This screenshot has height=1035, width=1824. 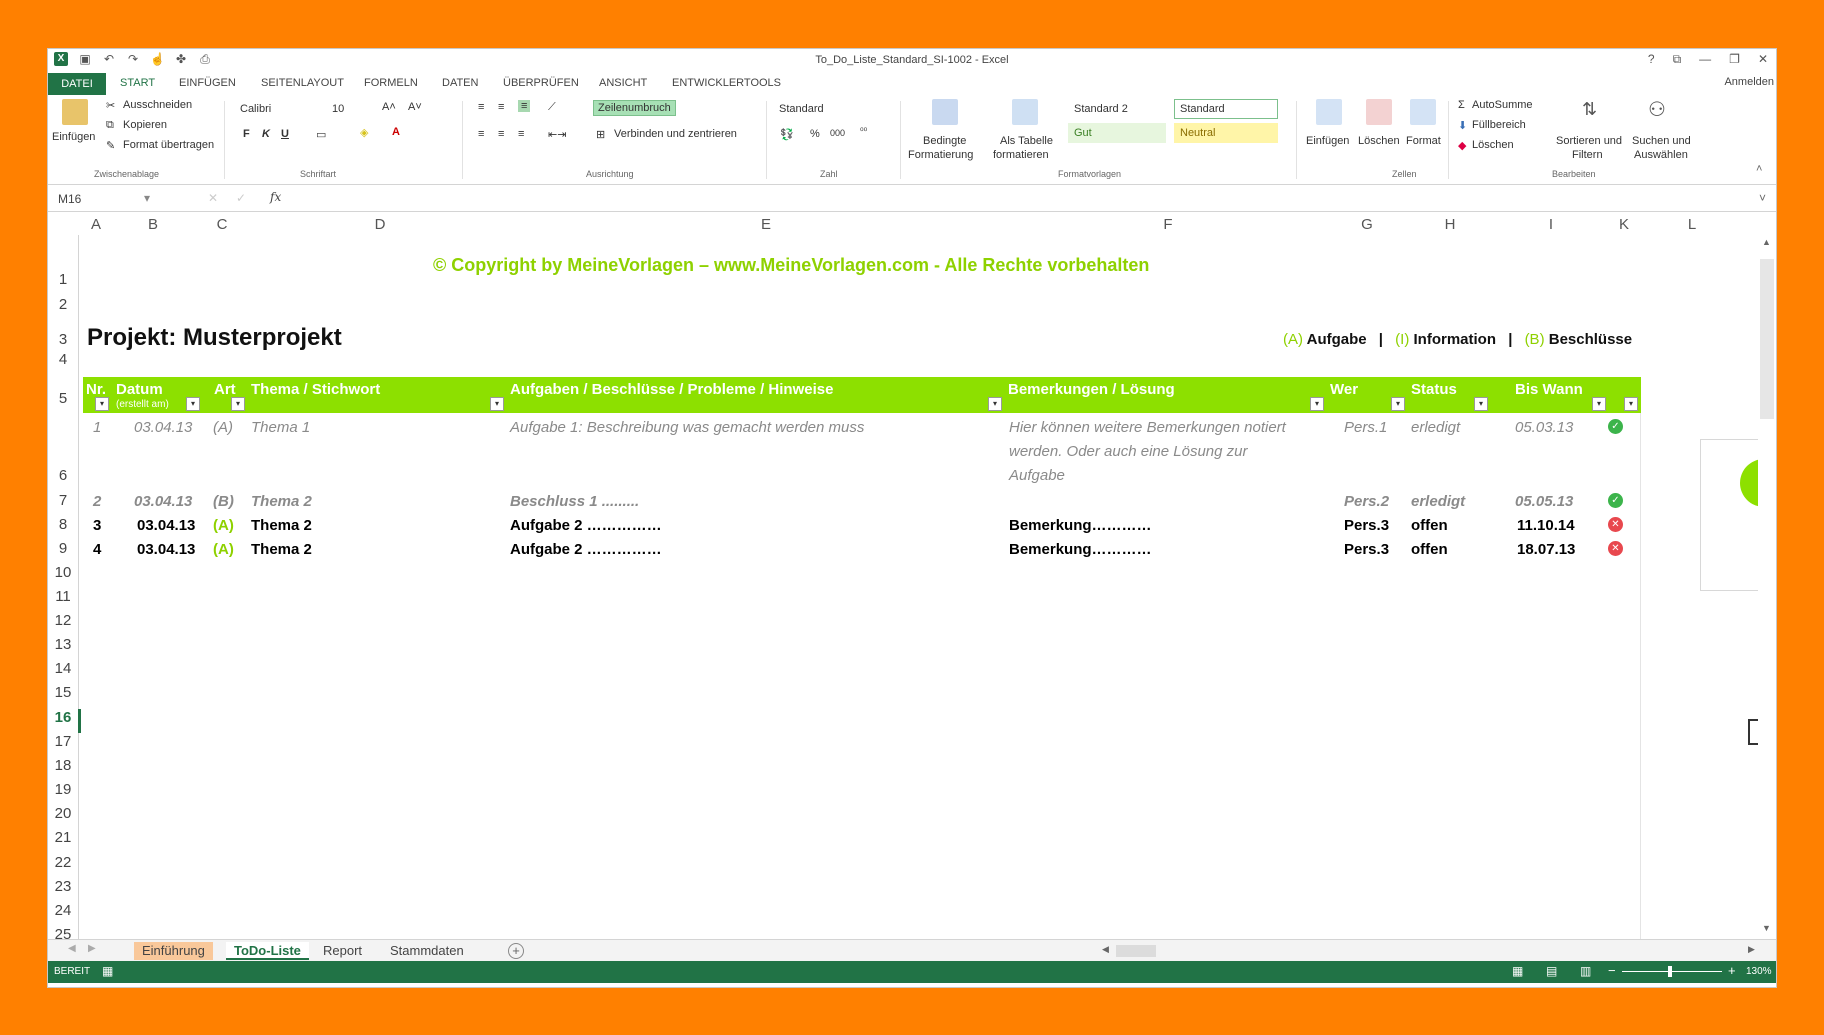 I want to click on format-as-table-icon, so click(x=1025, y=112).